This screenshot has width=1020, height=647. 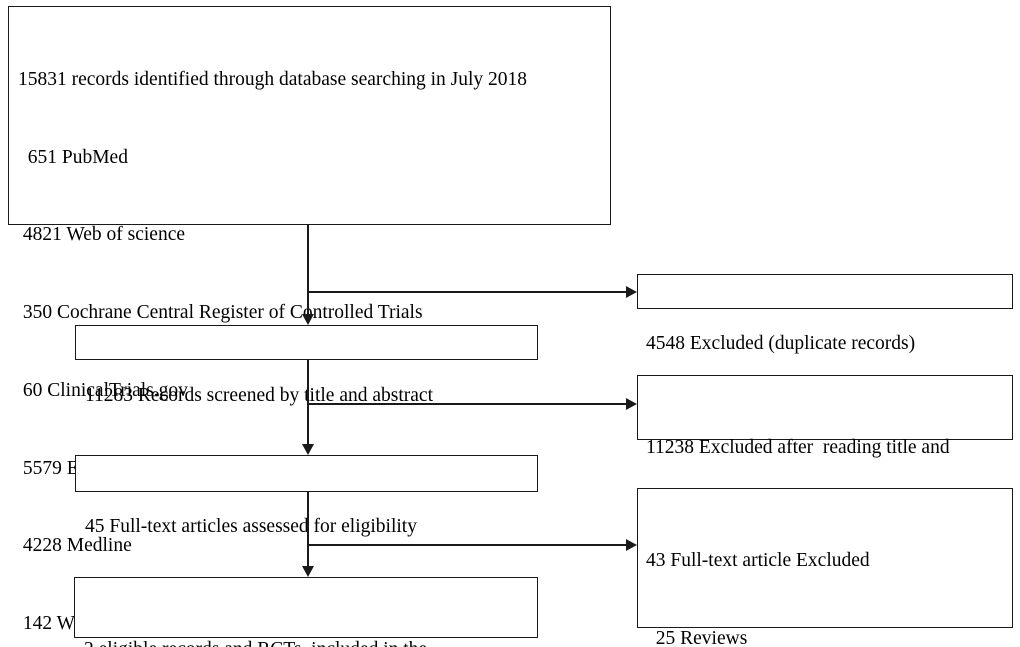 What do you see at coordinates (307, 571) in the screenshot?
I see `arrow-fulltext-to-included` at bounding box center [307, 571].